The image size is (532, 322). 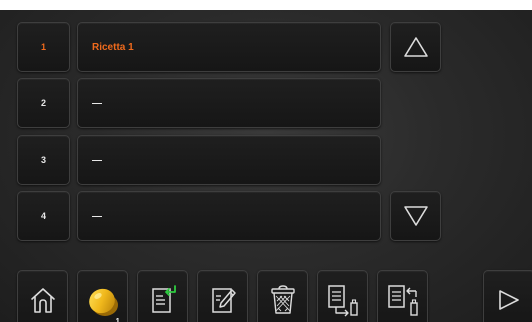 I want to click on recipe-name-1: Ricetta 1, so click(x=229, y=47).